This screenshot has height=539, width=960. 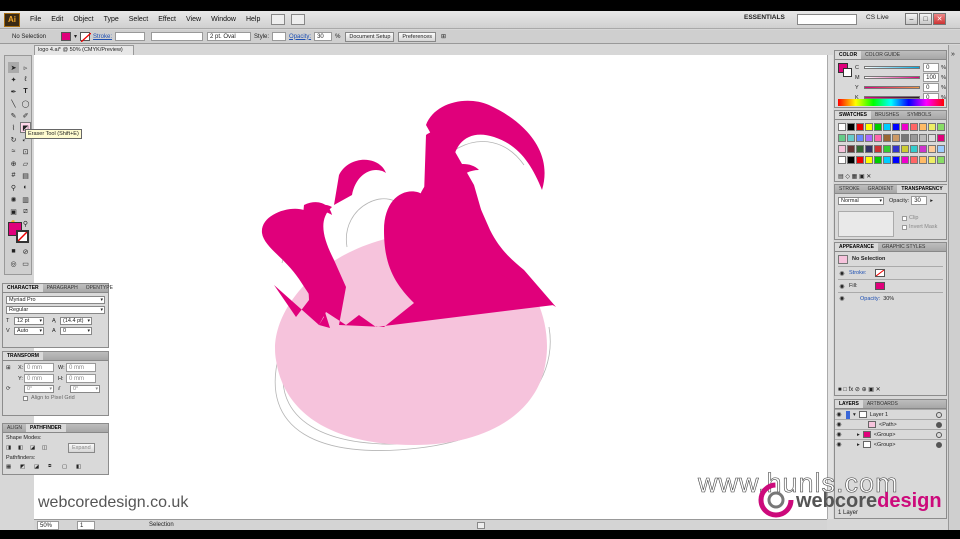 I want to click on stroke-color-swatch, so click(x=22, y=236).